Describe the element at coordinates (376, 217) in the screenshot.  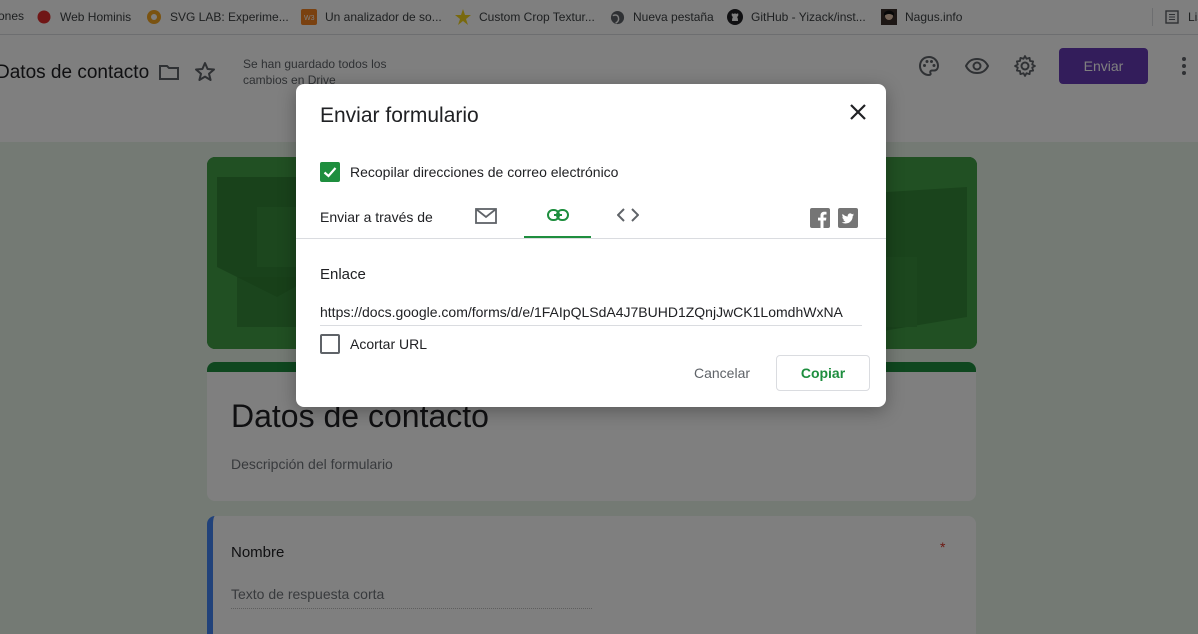
I see `send-via-label: Enviar a través de` at that location.